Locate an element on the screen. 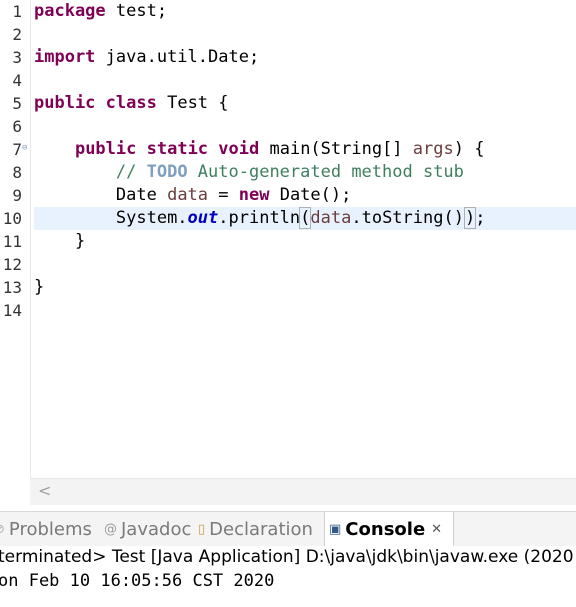 This screenshot has height=607, width=576. tab-label: Declaration is located at coordinates (261, 529).